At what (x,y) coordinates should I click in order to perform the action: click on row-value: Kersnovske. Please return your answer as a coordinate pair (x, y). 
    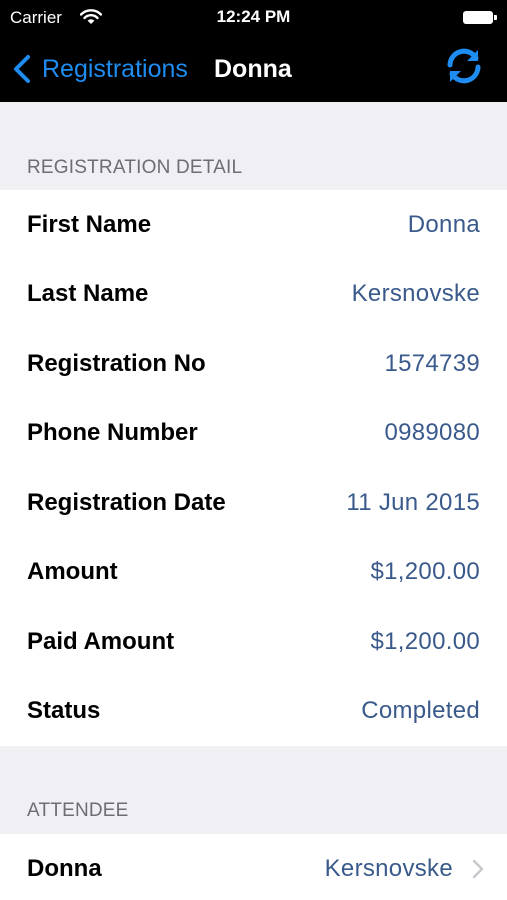
    Looking at the image, I should click on (415, 294).